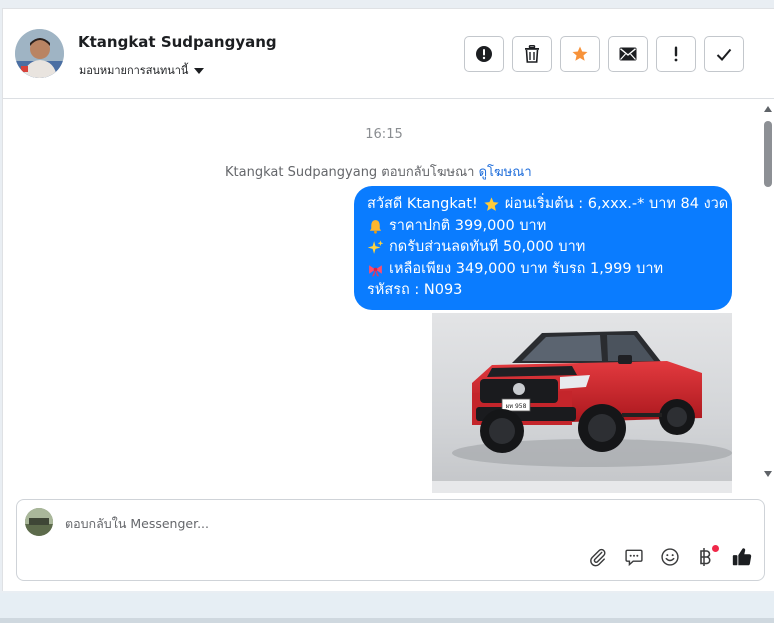 The image size is (774, 623). Describe the element at coordinates (582, 400) in the screenshot. I see `car-photo-attachment: ผท 958` at that location.